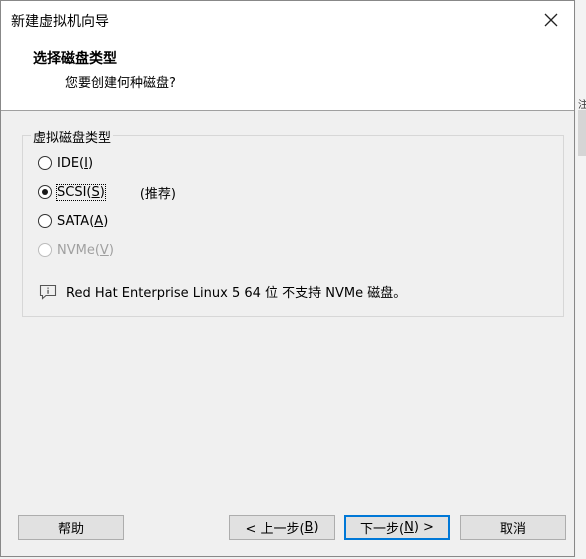  I want to click on radio-circle-disabled, so click(45, 250).